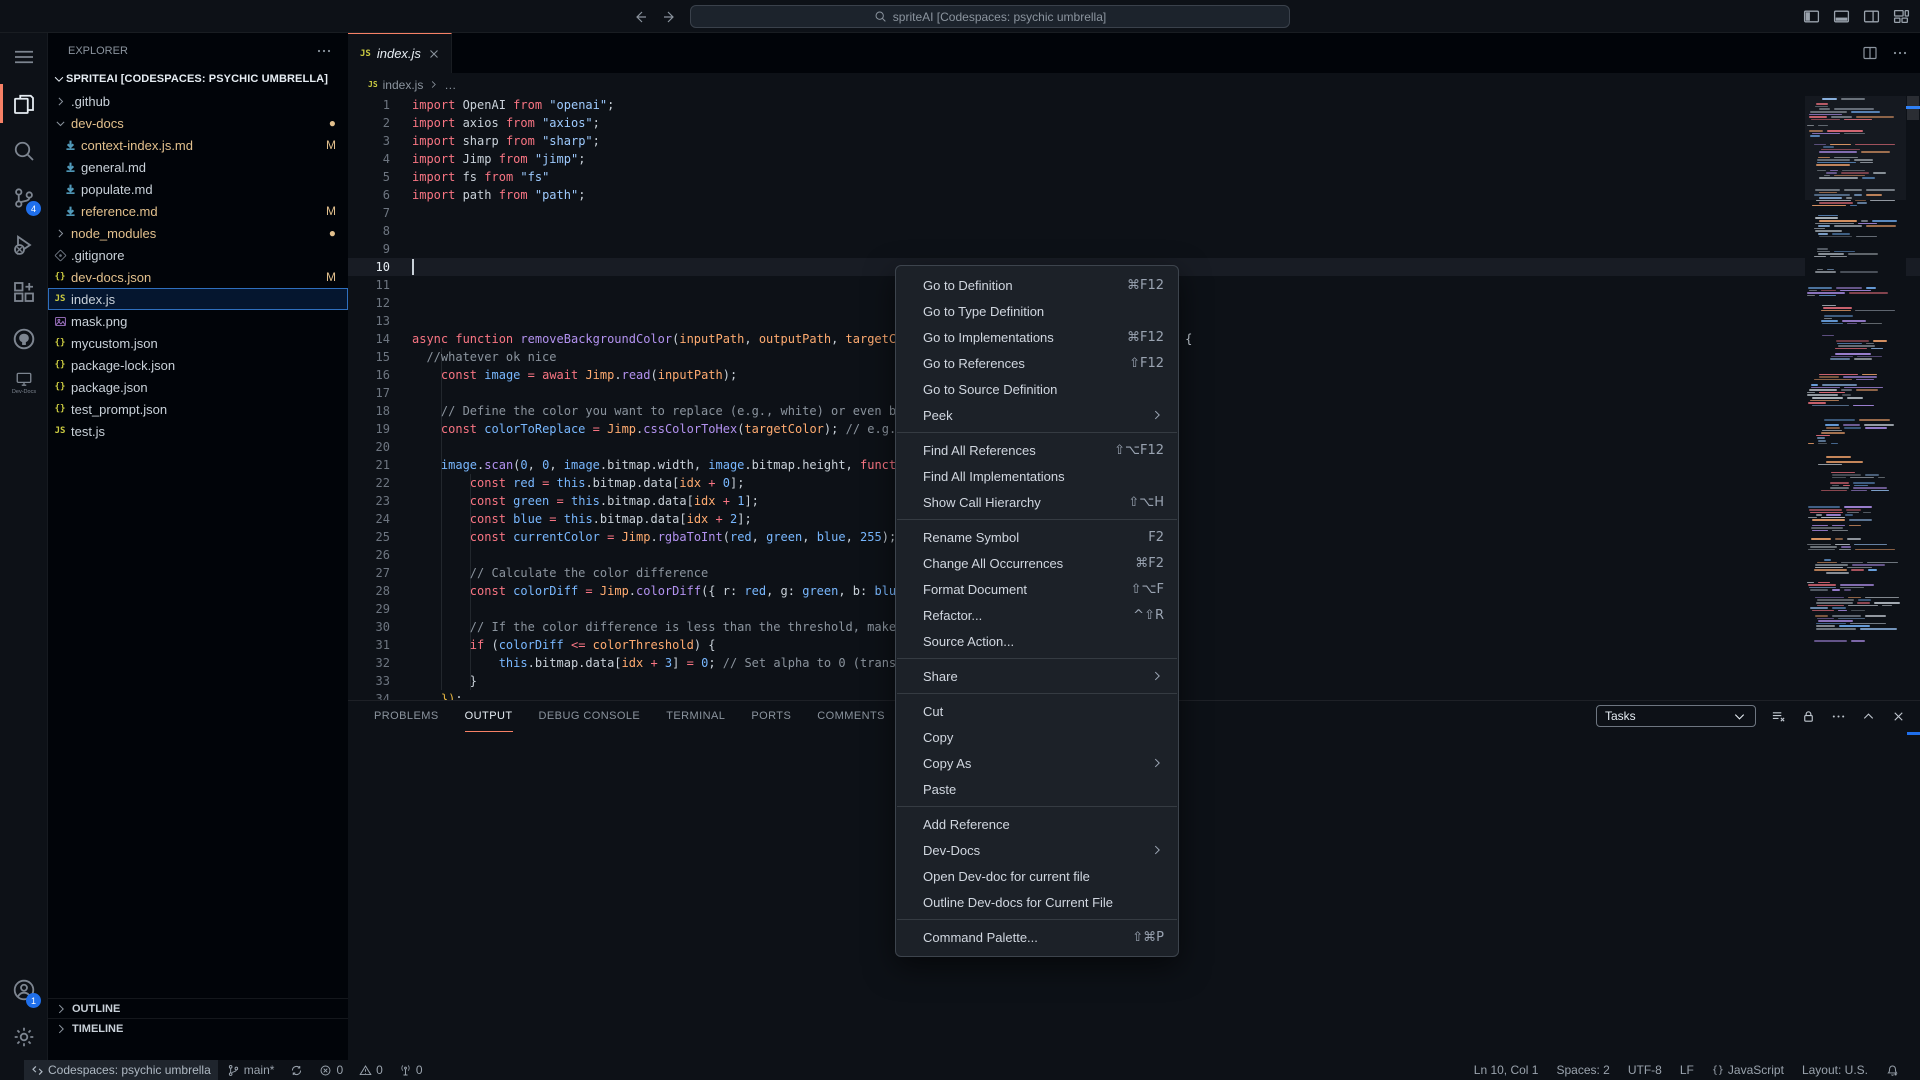 Image resolution: width=1920 pixels, height=1080 pixels. I want to click on tree-item-mycustom.json: {} mycustom.json, so click(198, 343).